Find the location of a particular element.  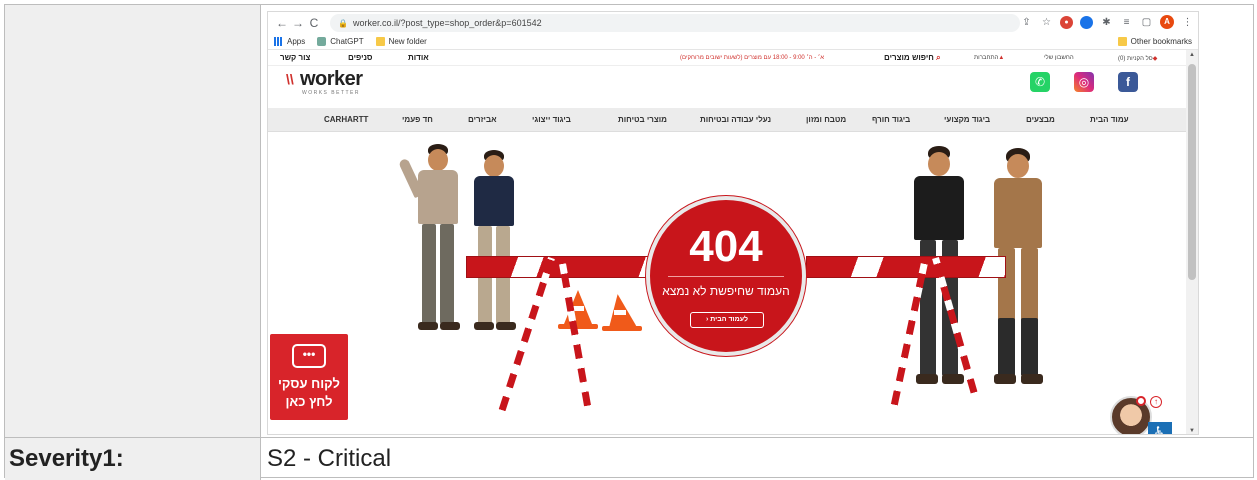

back-to-home-button: לעמוד הבית ‹ is located at coordinates (727, 320).